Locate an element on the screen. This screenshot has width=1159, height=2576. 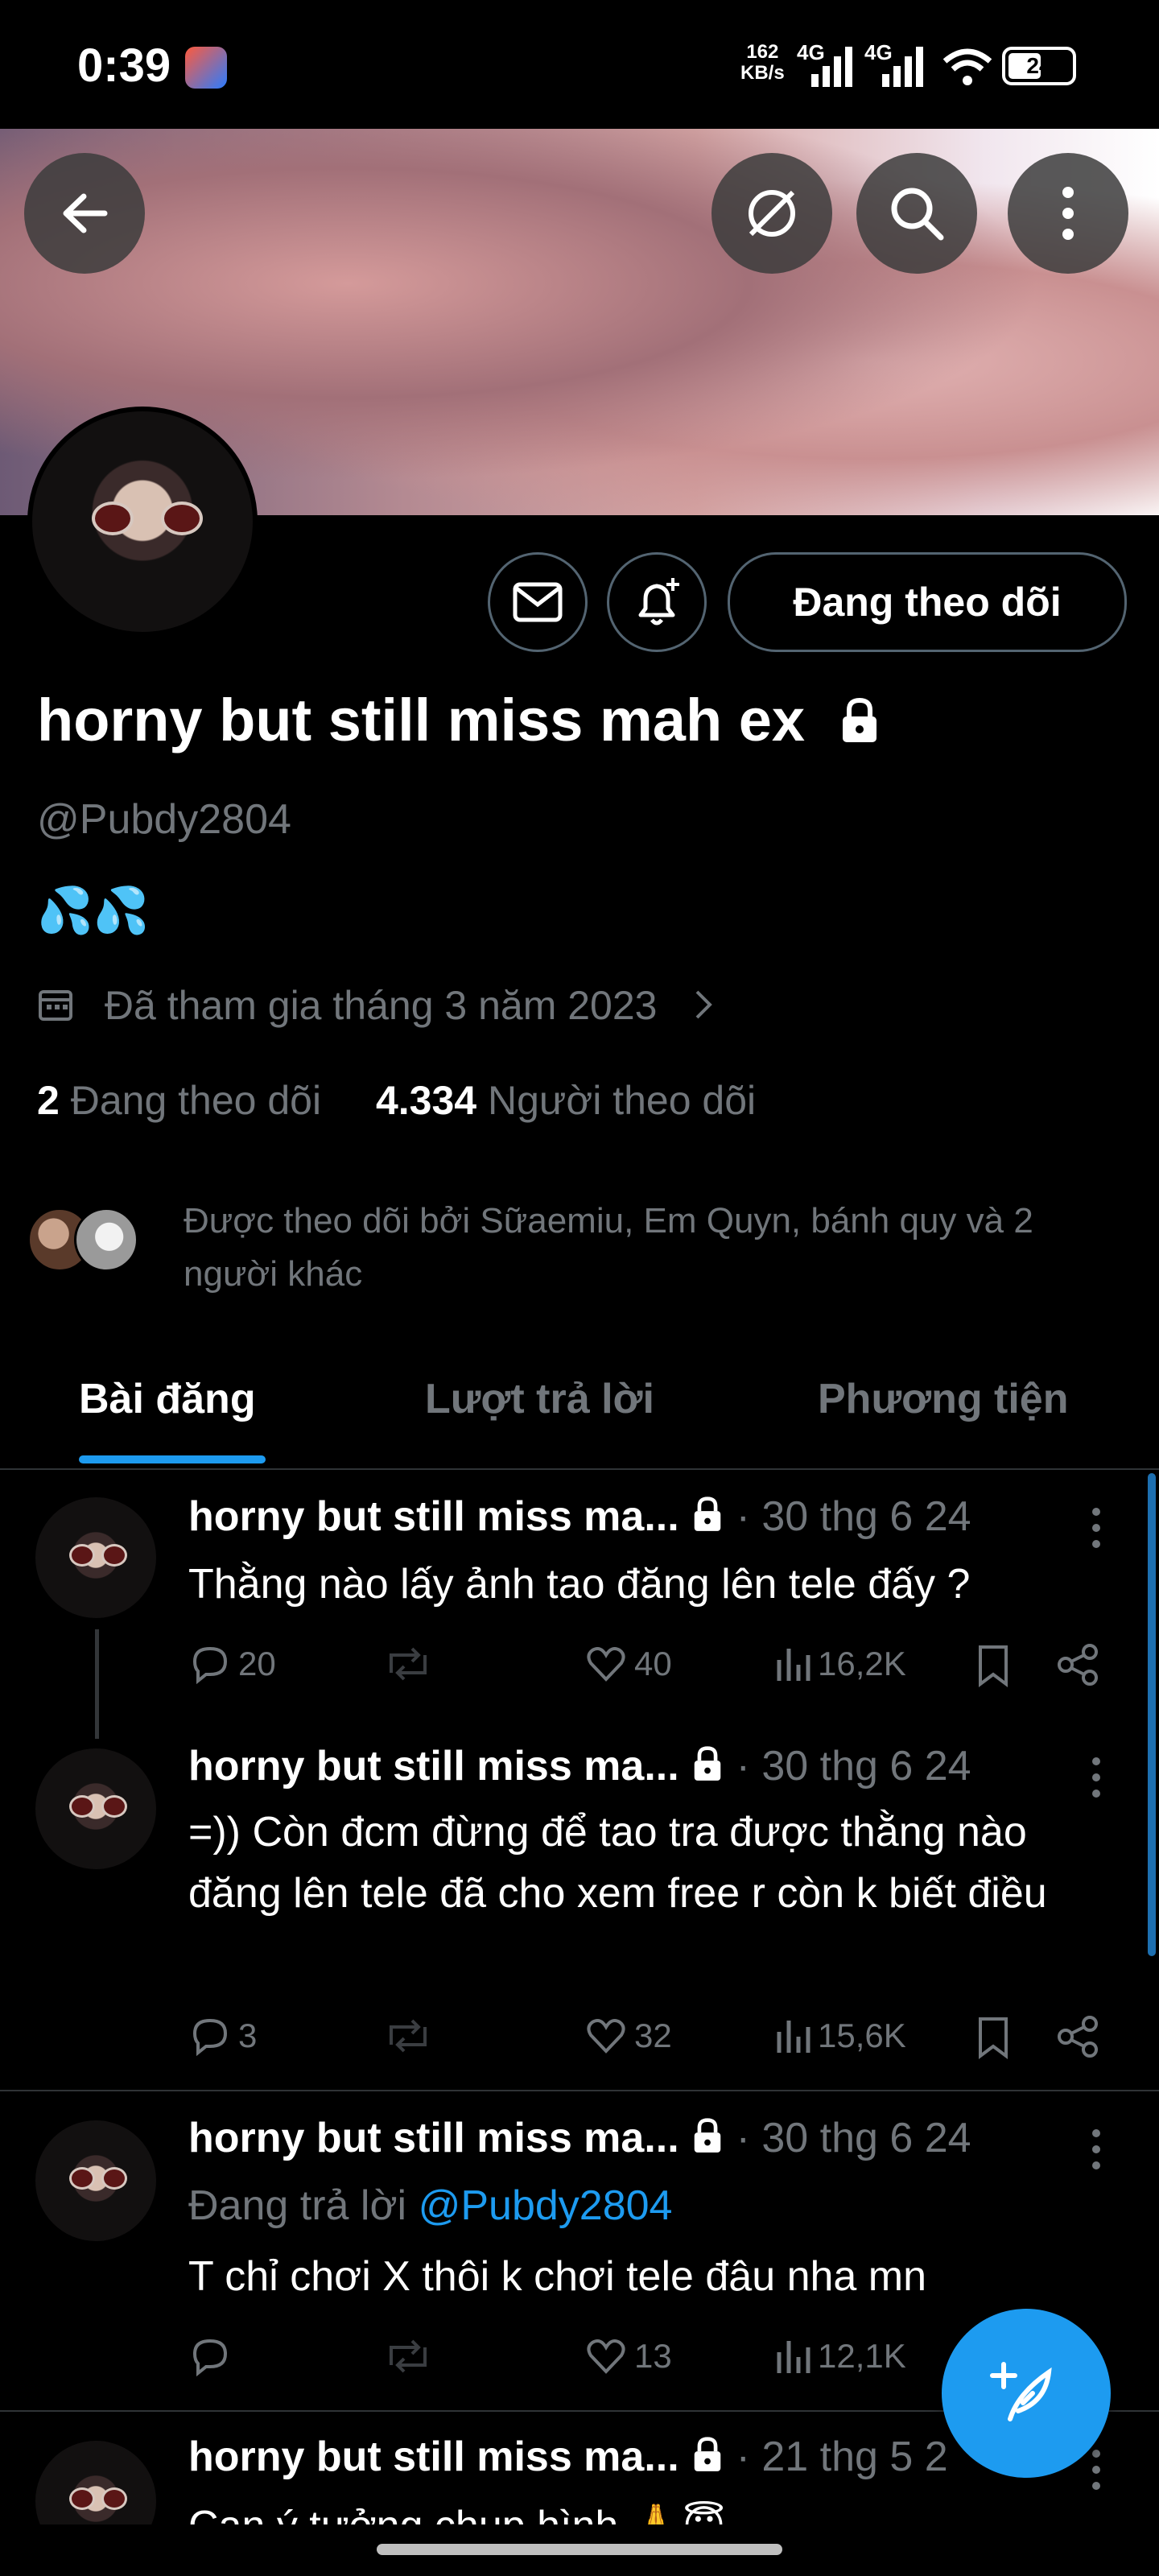
notification-button is located at coordinates (657, 602).